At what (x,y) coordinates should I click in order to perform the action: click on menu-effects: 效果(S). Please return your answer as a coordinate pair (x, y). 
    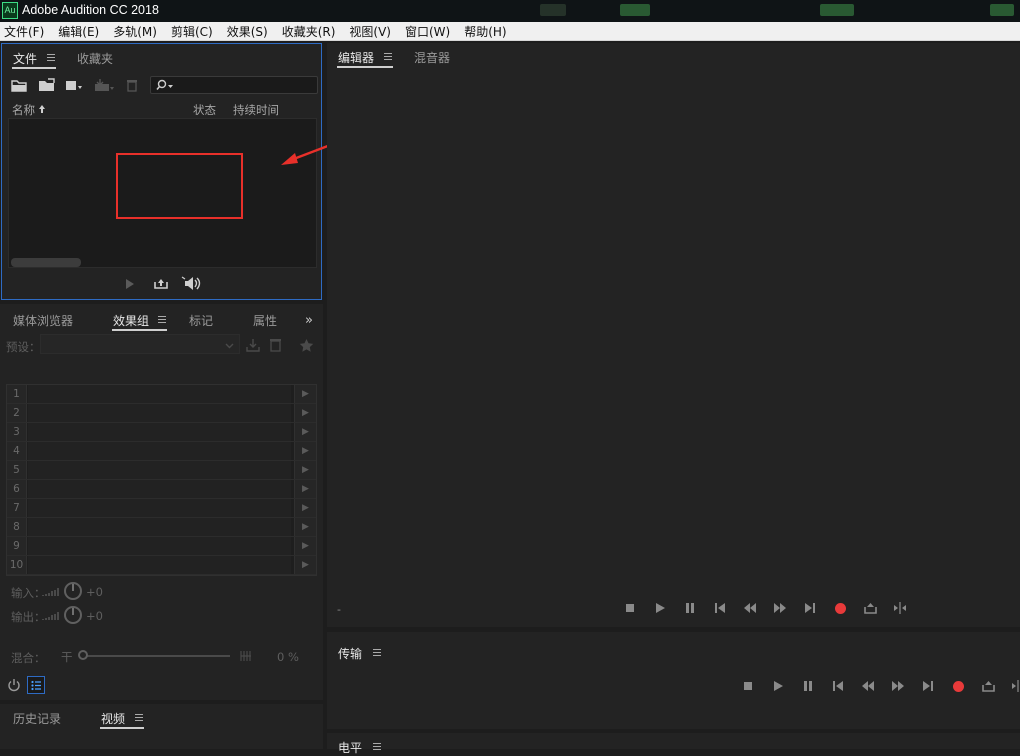
    Looking at the image, I should click on (247, 31).